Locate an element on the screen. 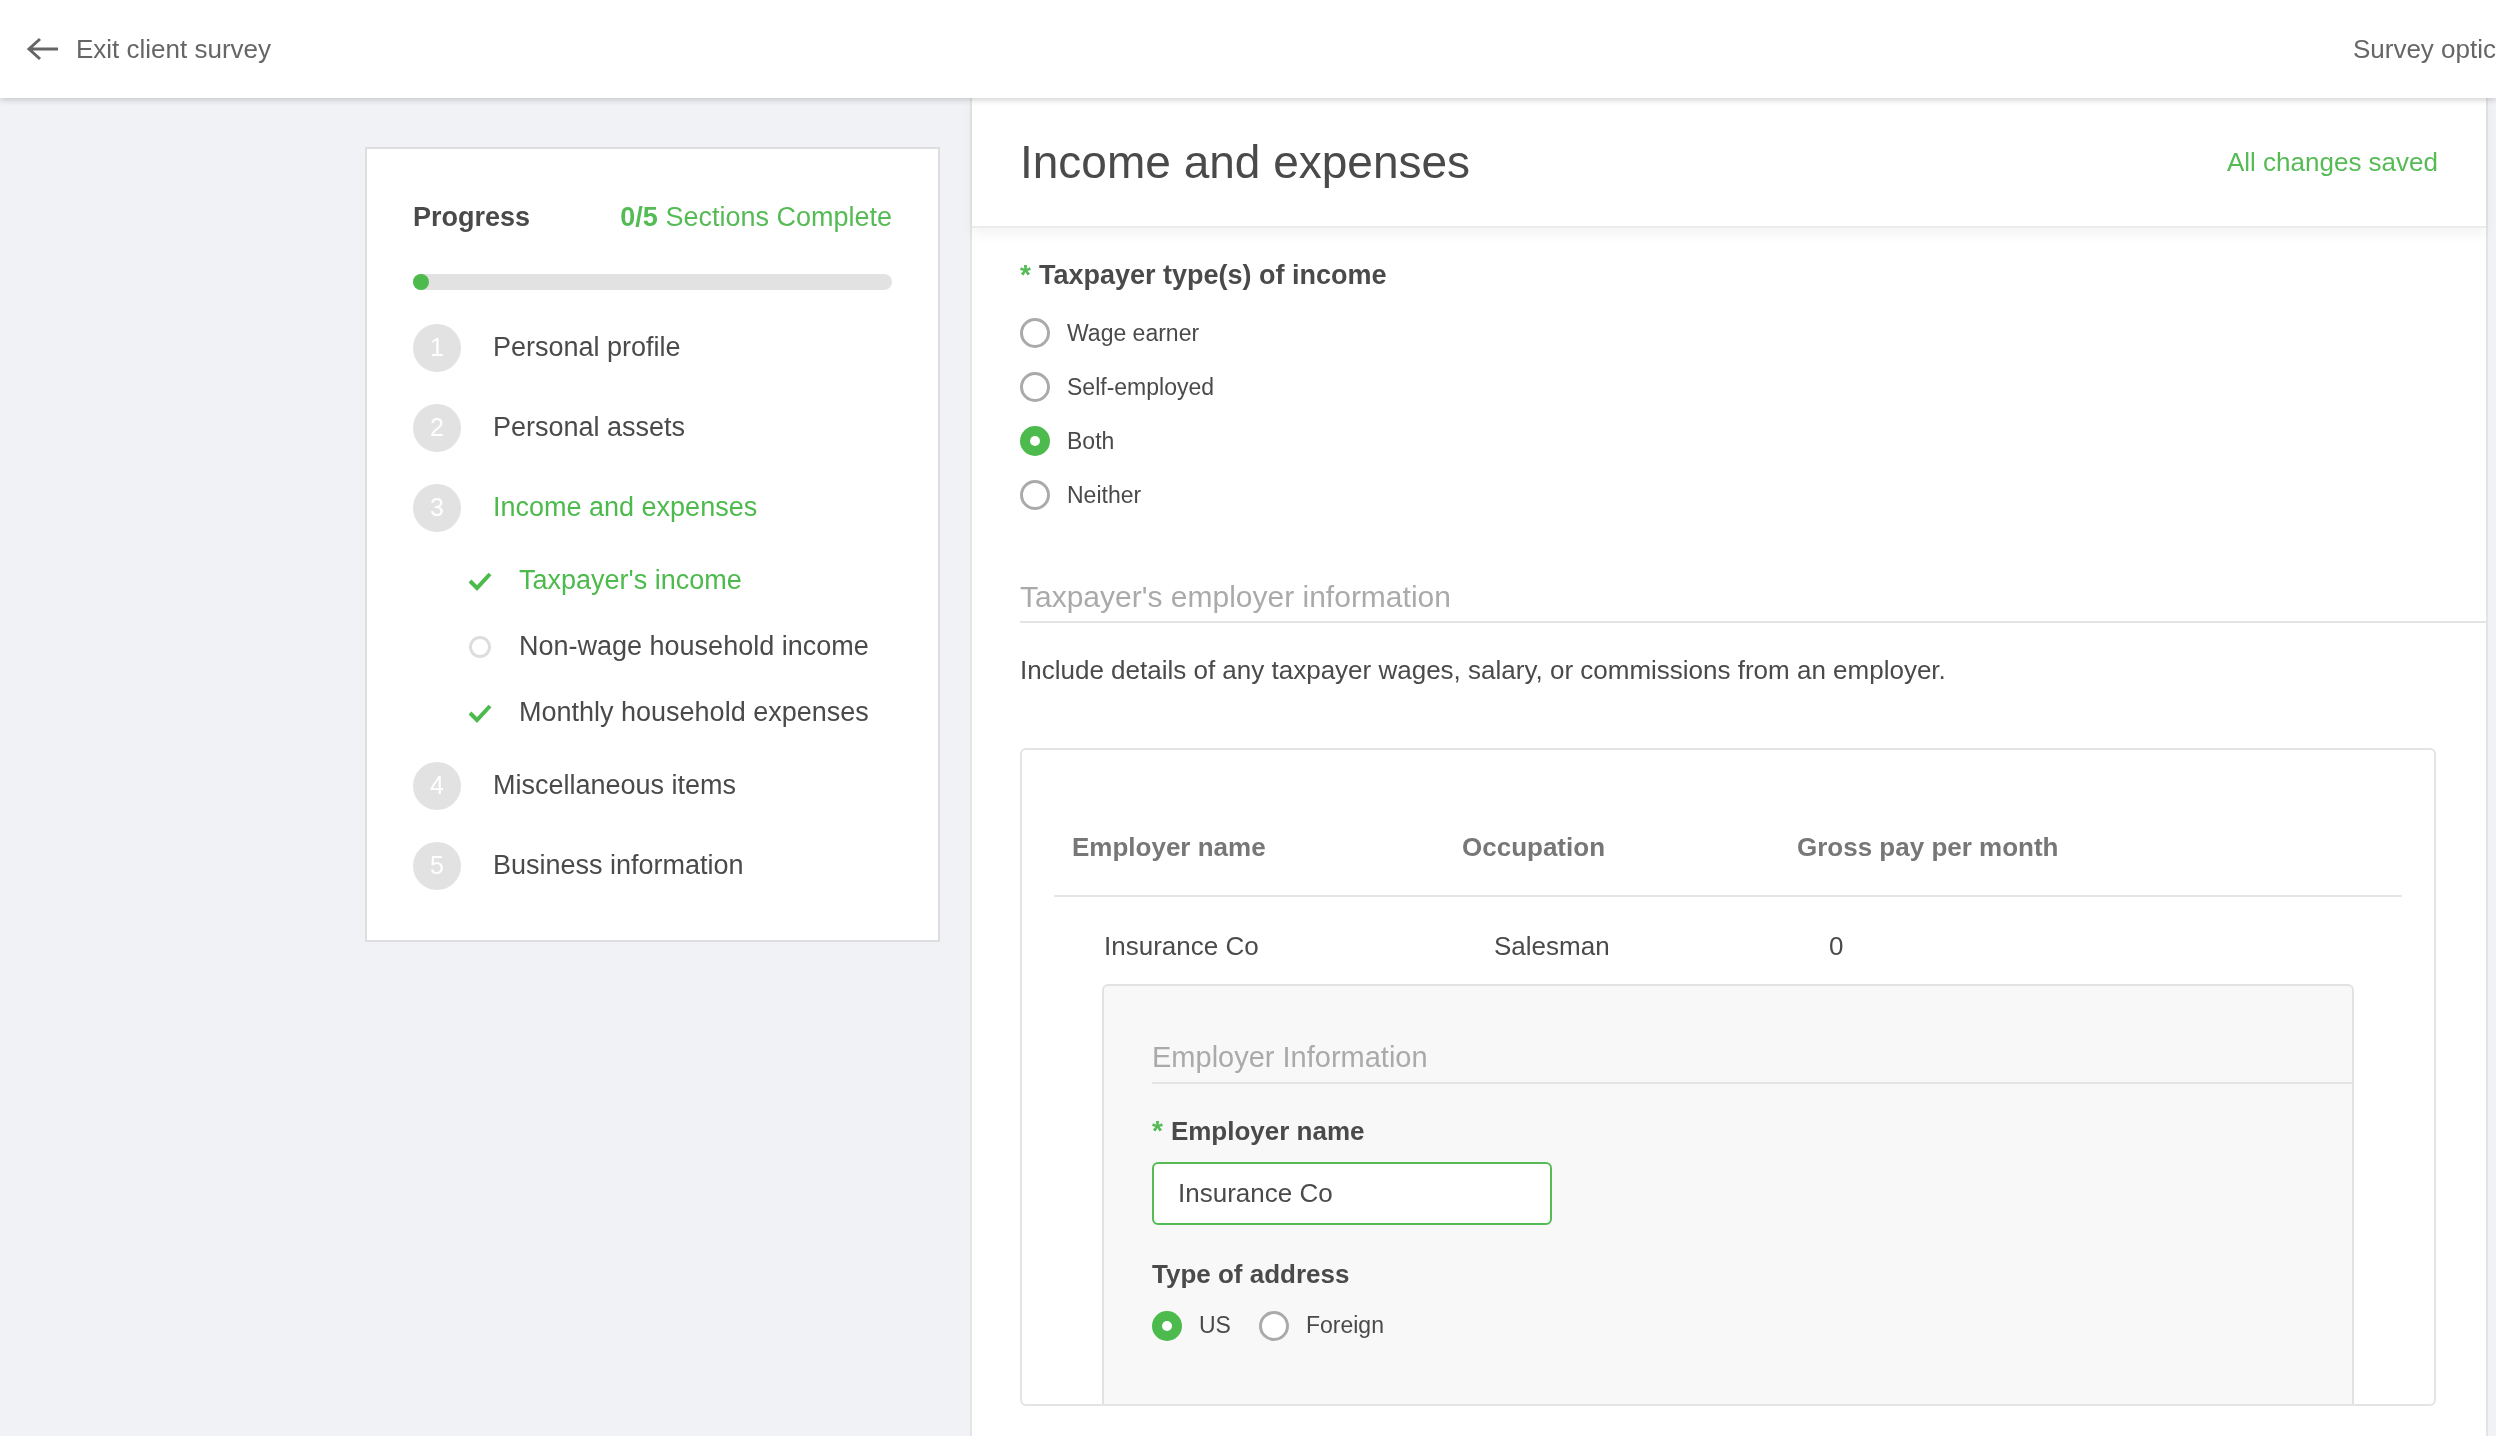  employer-name-input: Insurance Co is located at coordinates (1352, 1193).